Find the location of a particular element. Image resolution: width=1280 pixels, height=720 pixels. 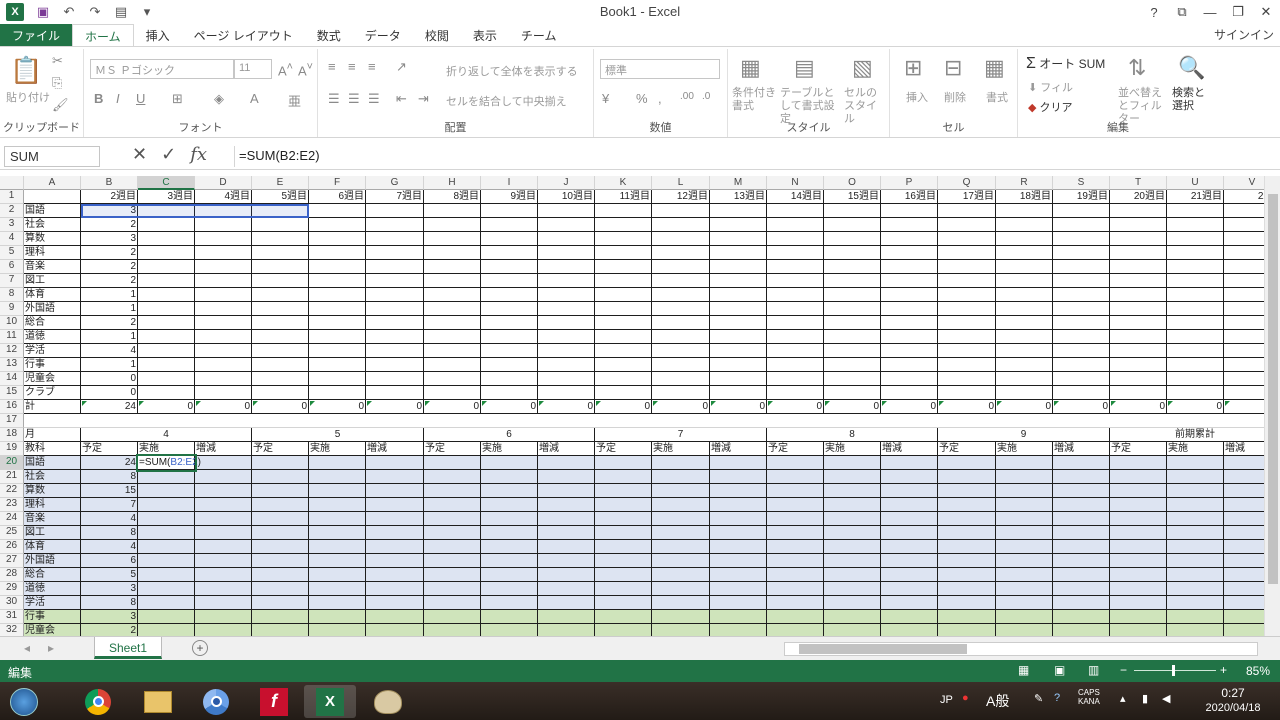

font-color-icon: A is located at coordinates (254, 98).